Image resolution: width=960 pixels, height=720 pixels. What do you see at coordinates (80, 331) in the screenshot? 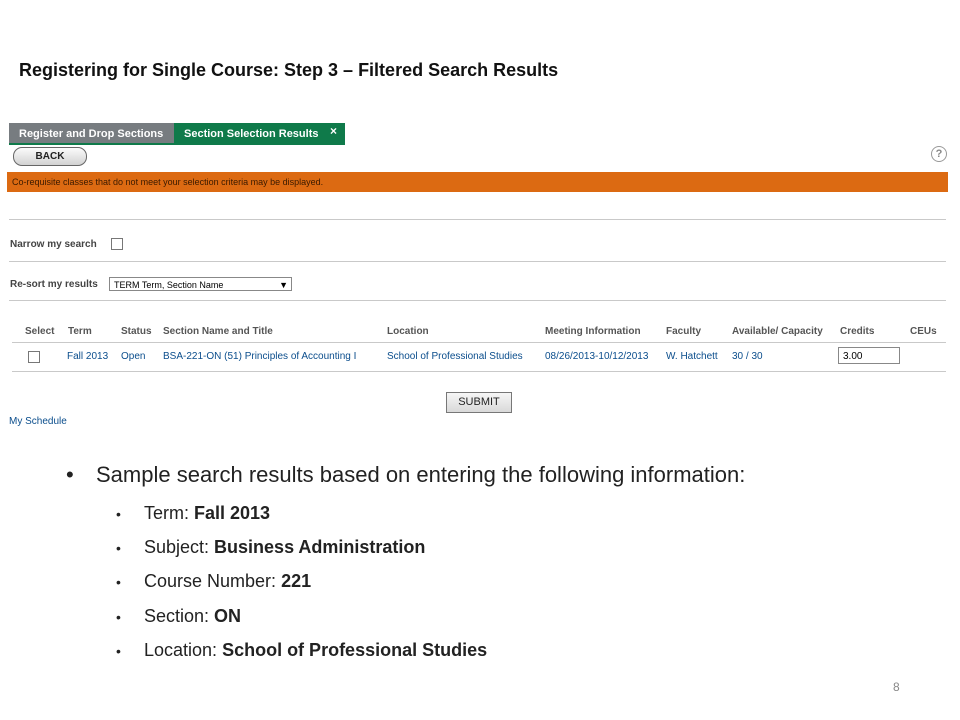
I see `header-term: Term` at bounding box center [80, 331].